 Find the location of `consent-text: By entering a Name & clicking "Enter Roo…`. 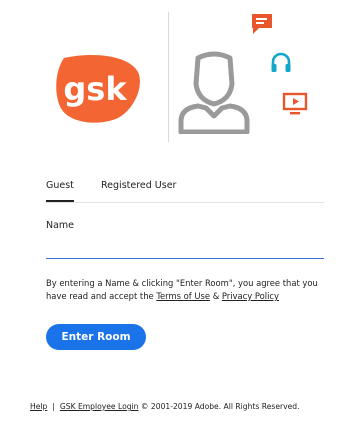

consent-text: By entering a Name & clicking "Enter Roo… is located at coordinates (191, 290).